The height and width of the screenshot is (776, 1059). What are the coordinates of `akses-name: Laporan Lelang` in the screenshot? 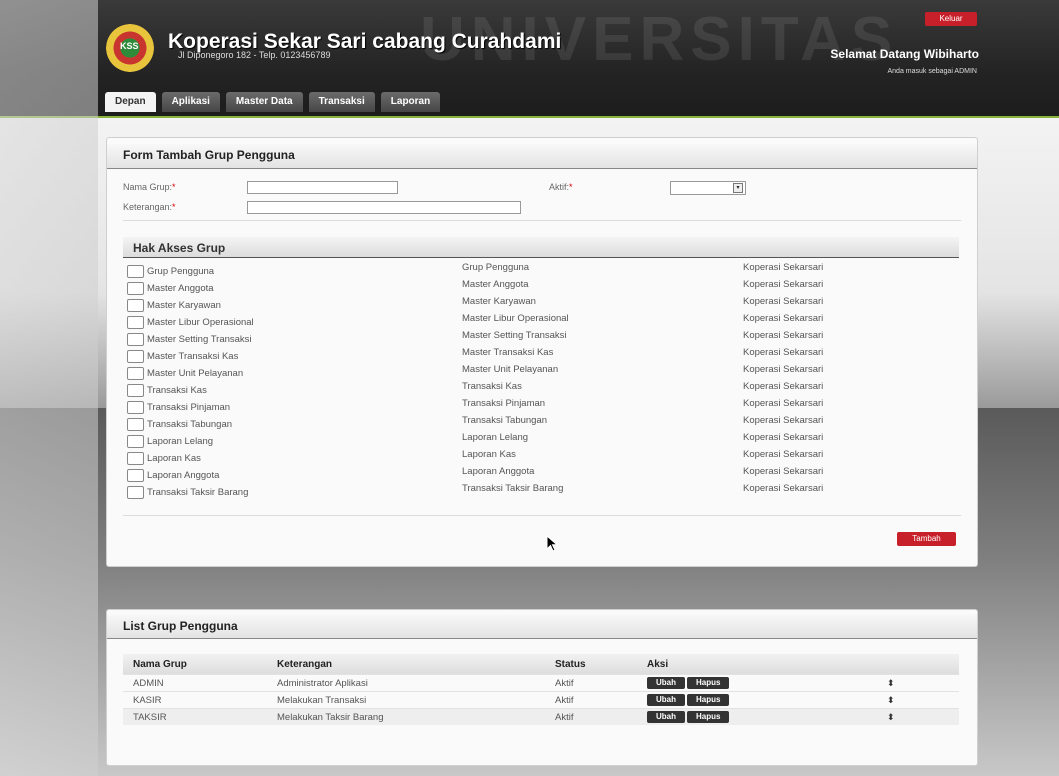 It's located at (180, 441).